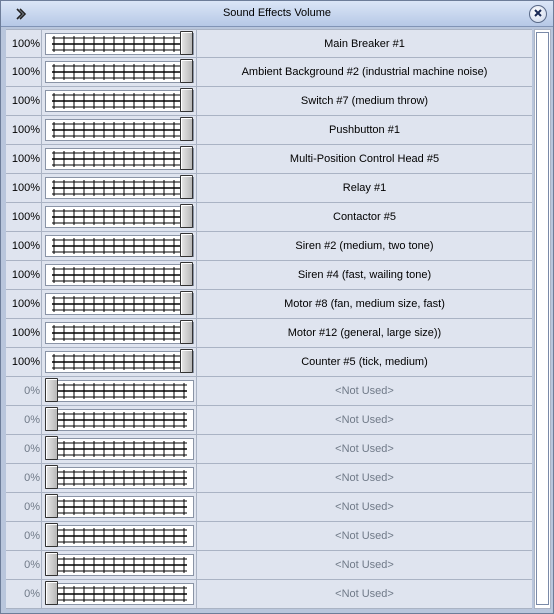 This screenshot has height=614, width=554. I want to click on channel-label: Siren #4 (fast, wailing tone), so click(364, 275).